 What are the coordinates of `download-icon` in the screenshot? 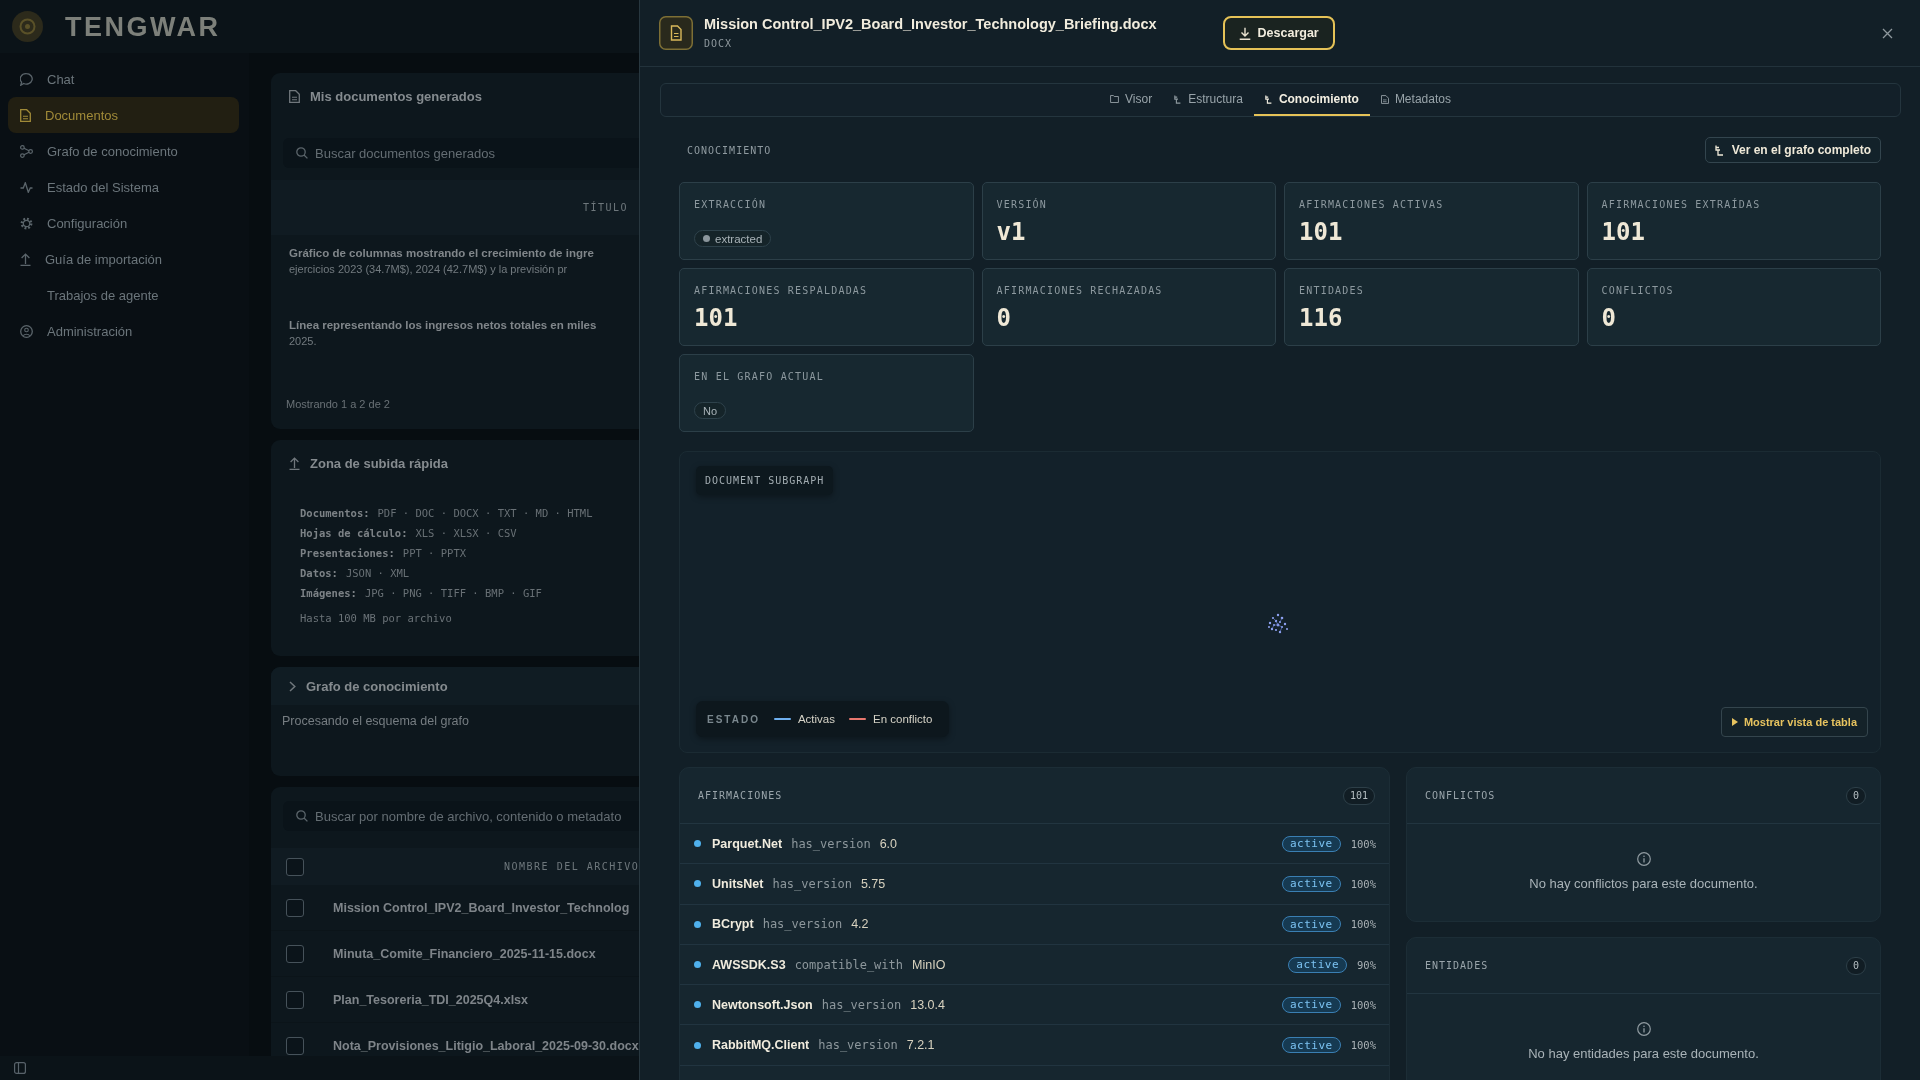 It's located at (1244, 33).